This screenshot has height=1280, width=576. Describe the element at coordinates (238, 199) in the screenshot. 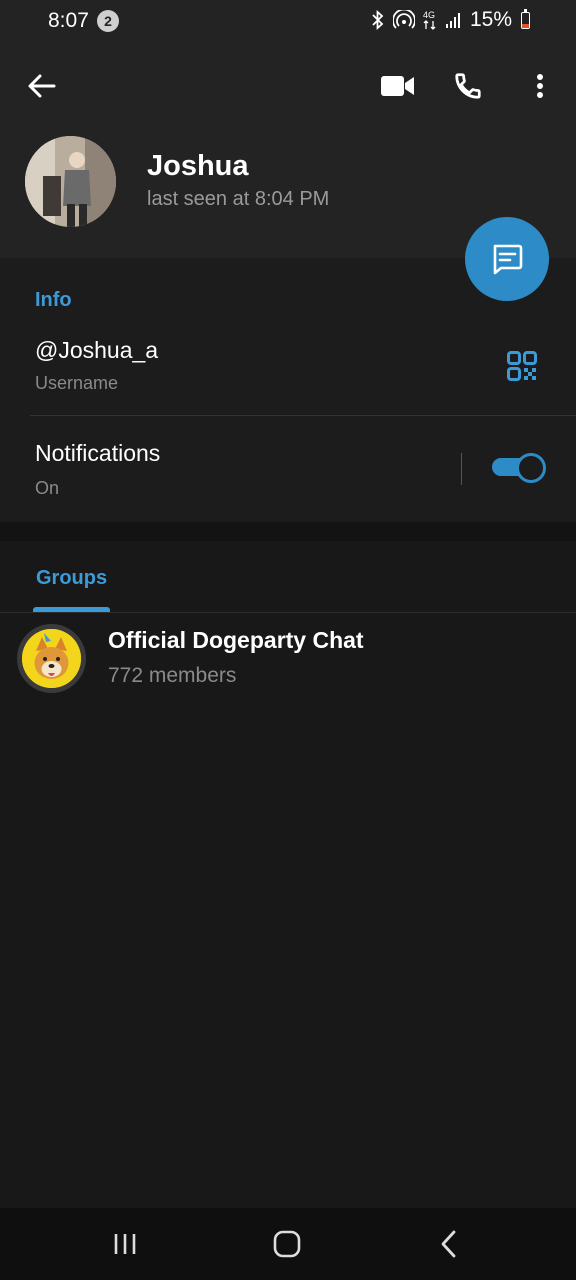

I see `last-seen-status: last seen at 8:04 PM` at that location.